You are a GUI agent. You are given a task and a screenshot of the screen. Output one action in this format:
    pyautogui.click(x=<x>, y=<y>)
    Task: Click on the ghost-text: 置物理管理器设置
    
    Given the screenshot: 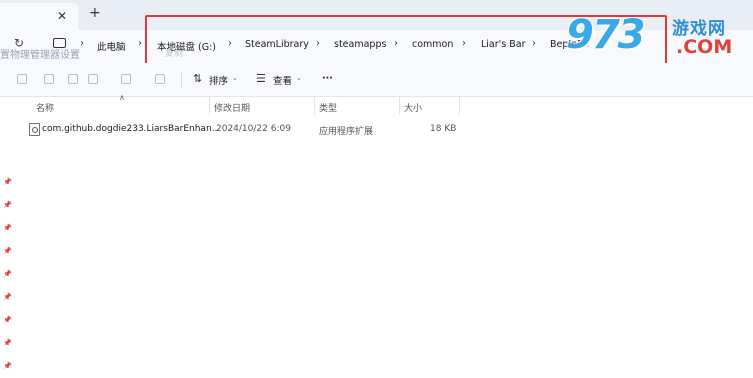 What is the action you would take?
    pyautogui.click(x=40, y=55)
    